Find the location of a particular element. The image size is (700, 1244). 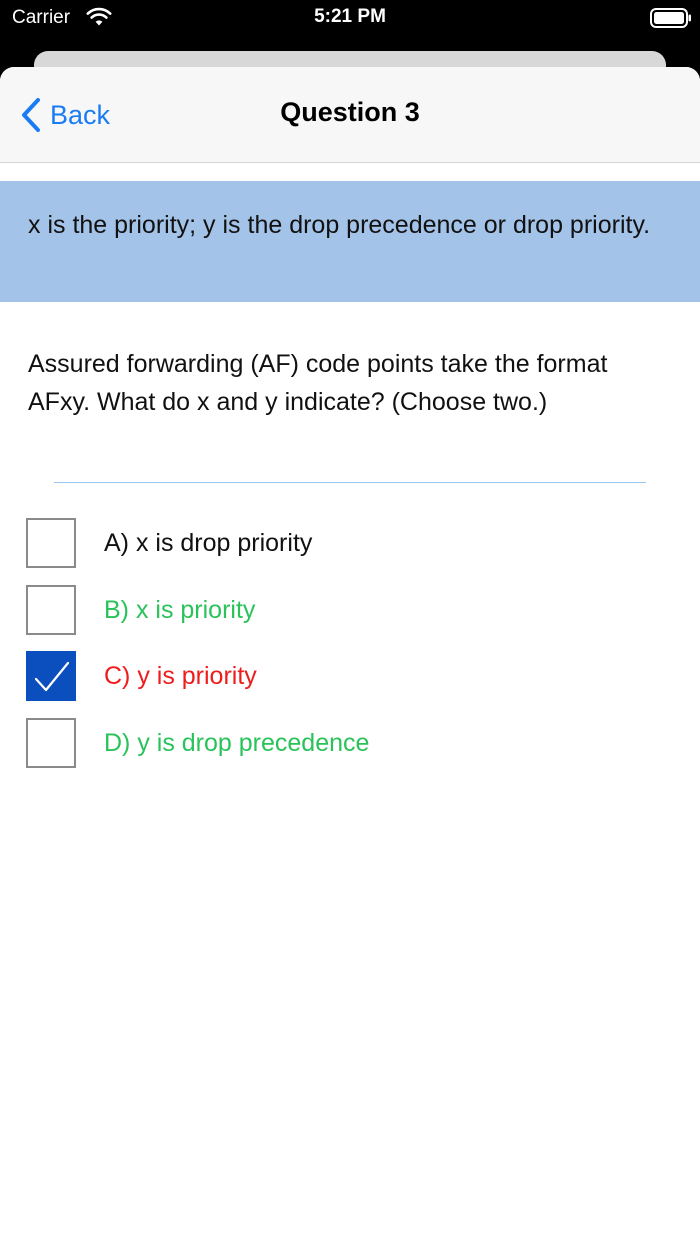

page-title: Question 3 is located at coordinates (350, 112).